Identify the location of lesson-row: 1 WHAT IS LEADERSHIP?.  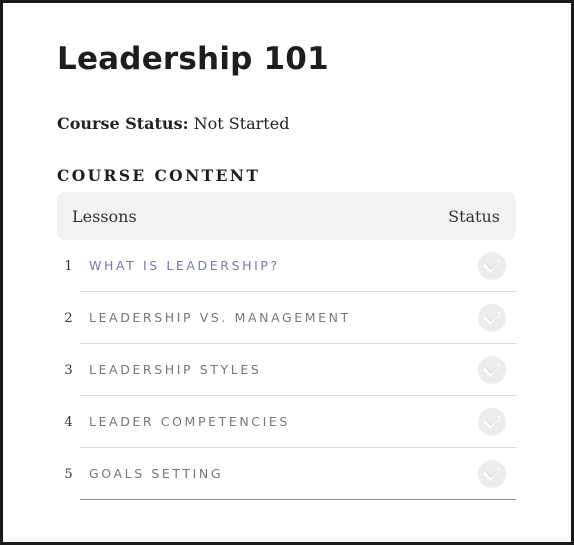
(286, 266).